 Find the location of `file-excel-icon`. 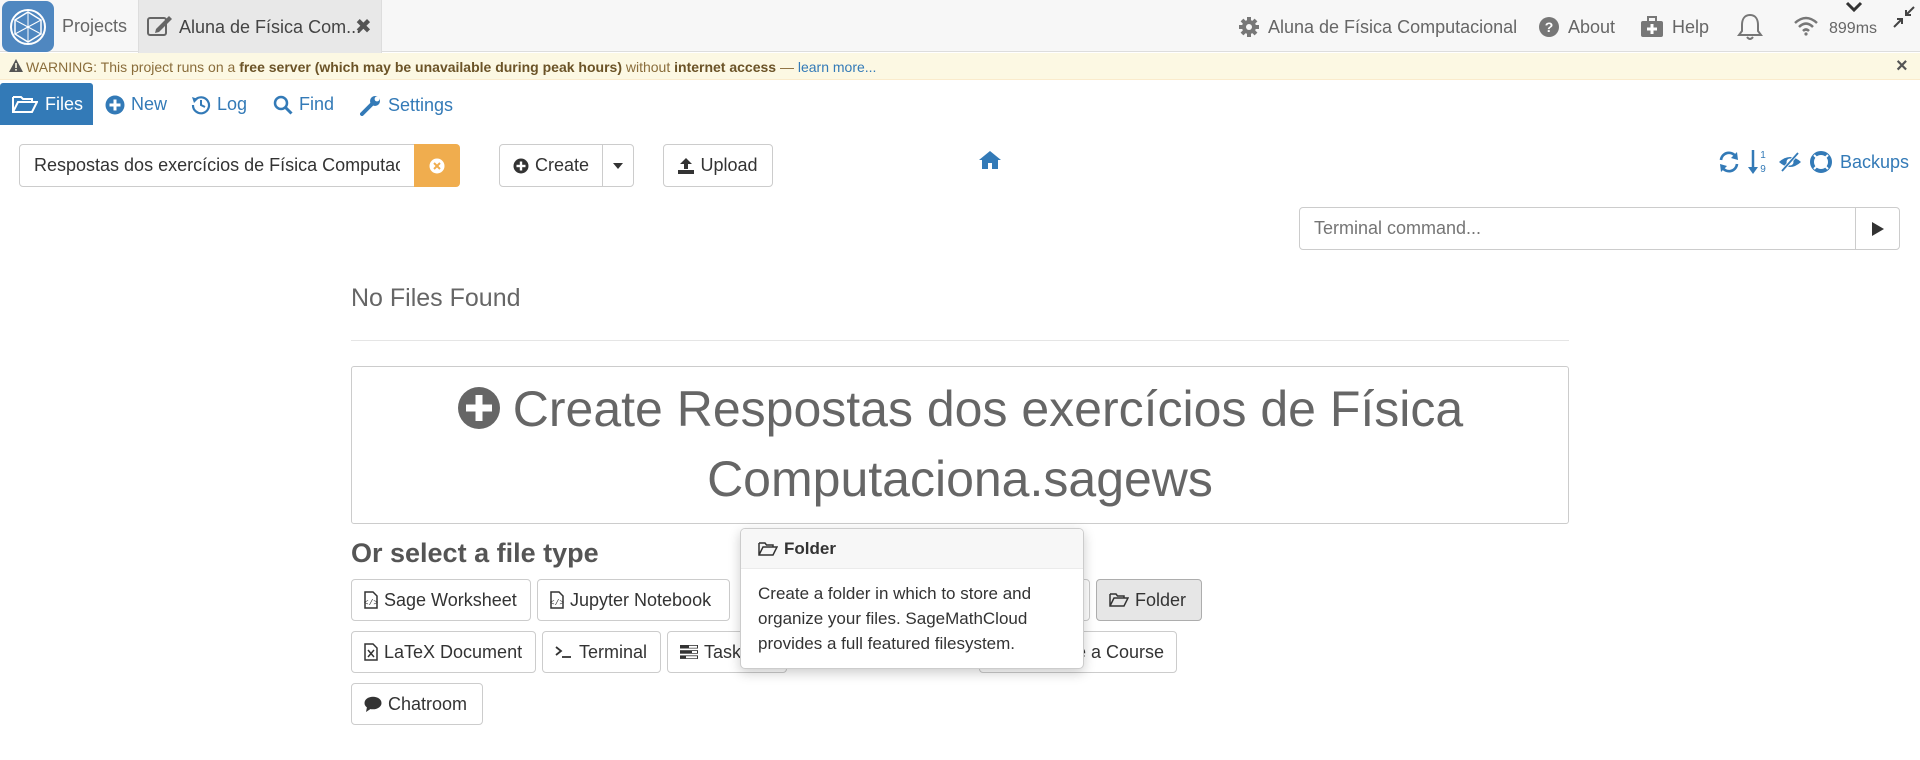

file-excel-icon is located at coordinates (371, 652).